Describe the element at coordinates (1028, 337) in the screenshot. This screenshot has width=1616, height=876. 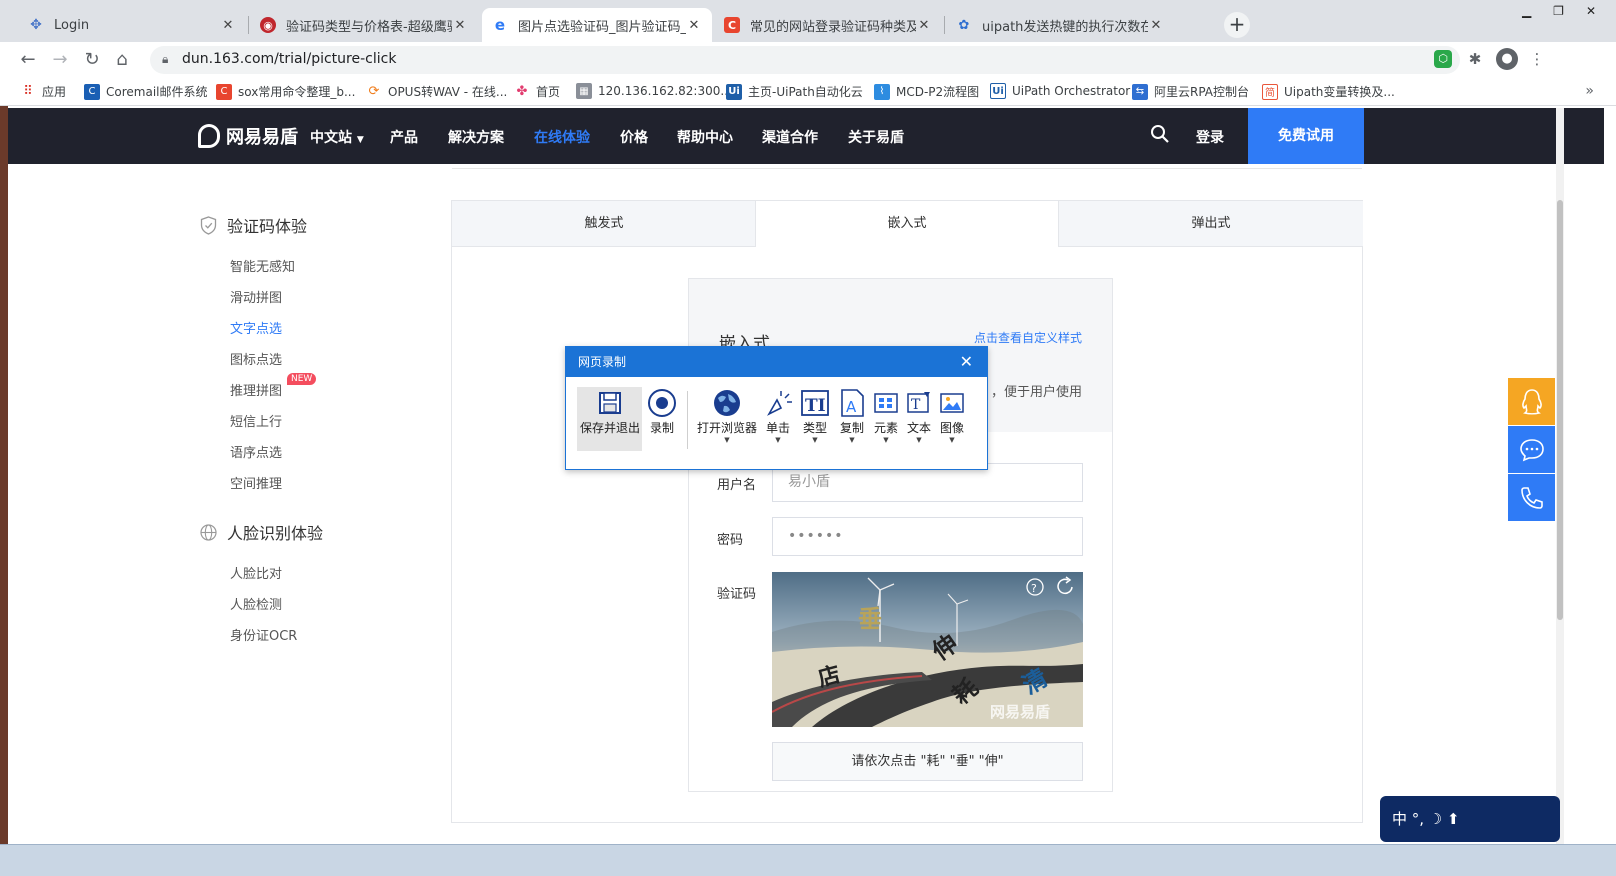
I see `custom-style-link: 点击查看自定义样式` at that location.